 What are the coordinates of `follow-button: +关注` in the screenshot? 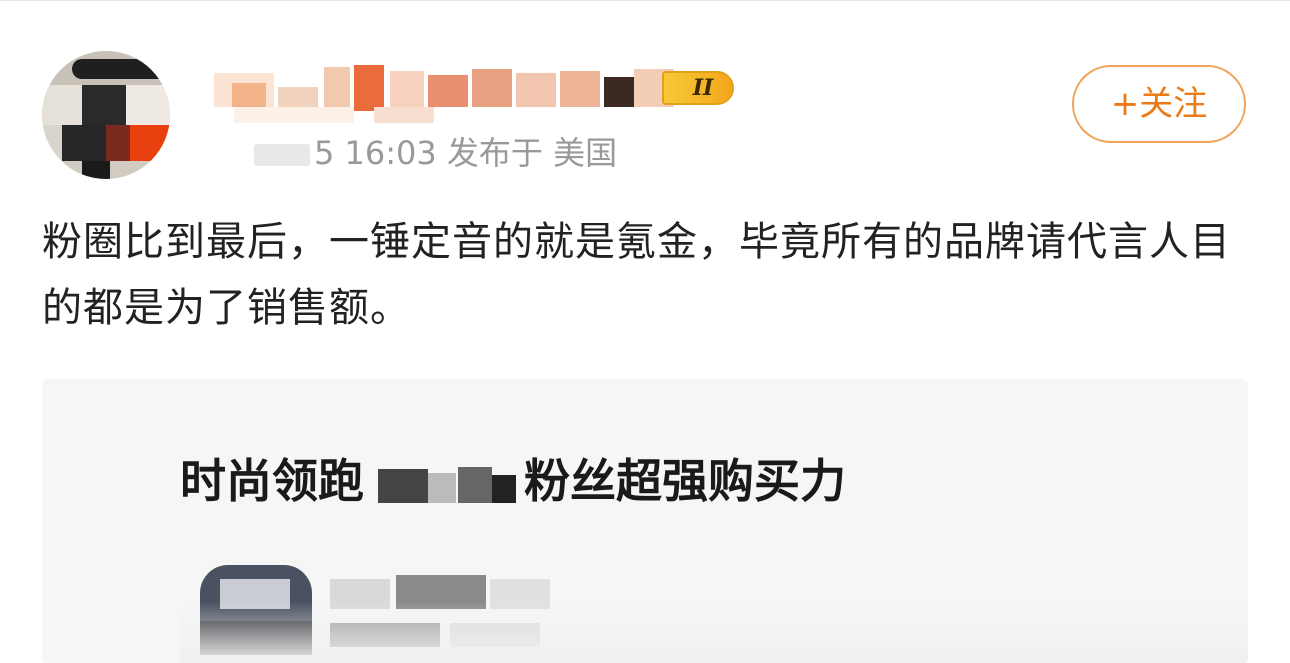 It's located at (1159, 104).